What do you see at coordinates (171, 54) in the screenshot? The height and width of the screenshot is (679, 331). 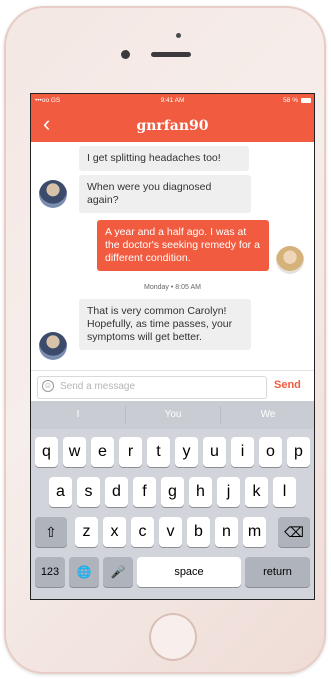 I see `earpiece-speaker` at bounding box center [171, 54].